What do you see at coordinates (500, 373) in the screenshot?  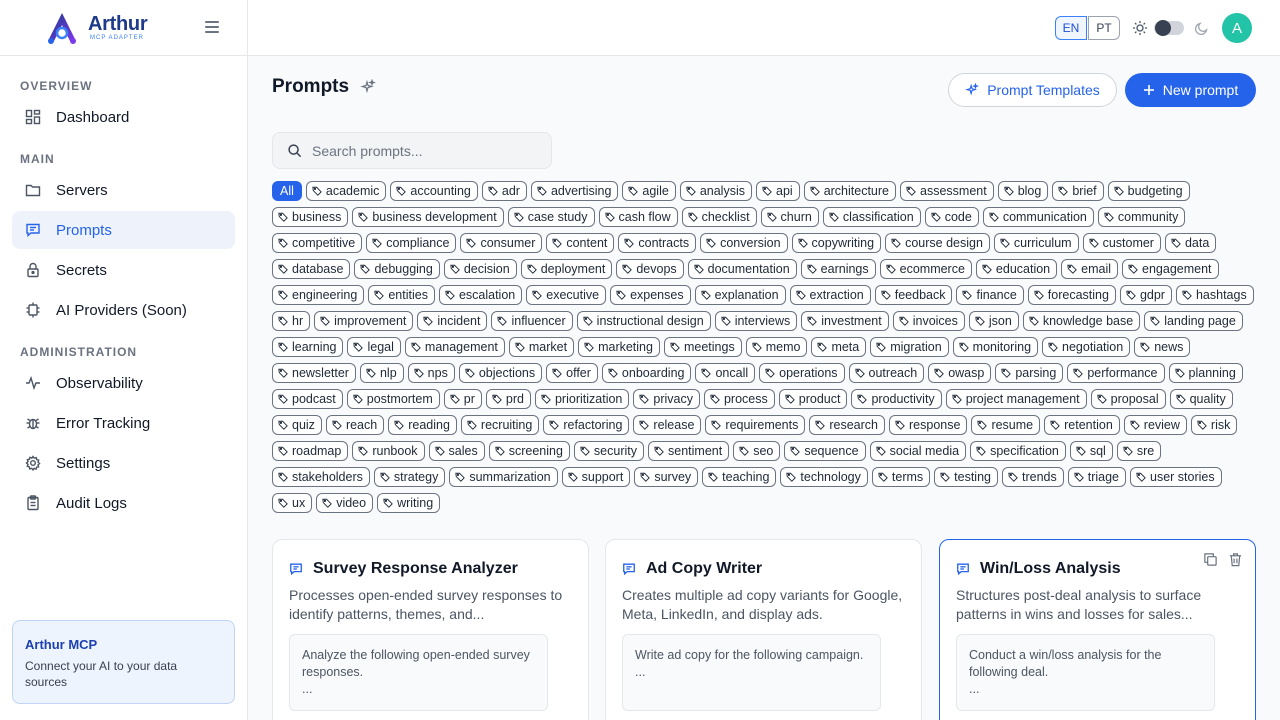 I see `tag-chip: objections` at bounding box center [500, 373].